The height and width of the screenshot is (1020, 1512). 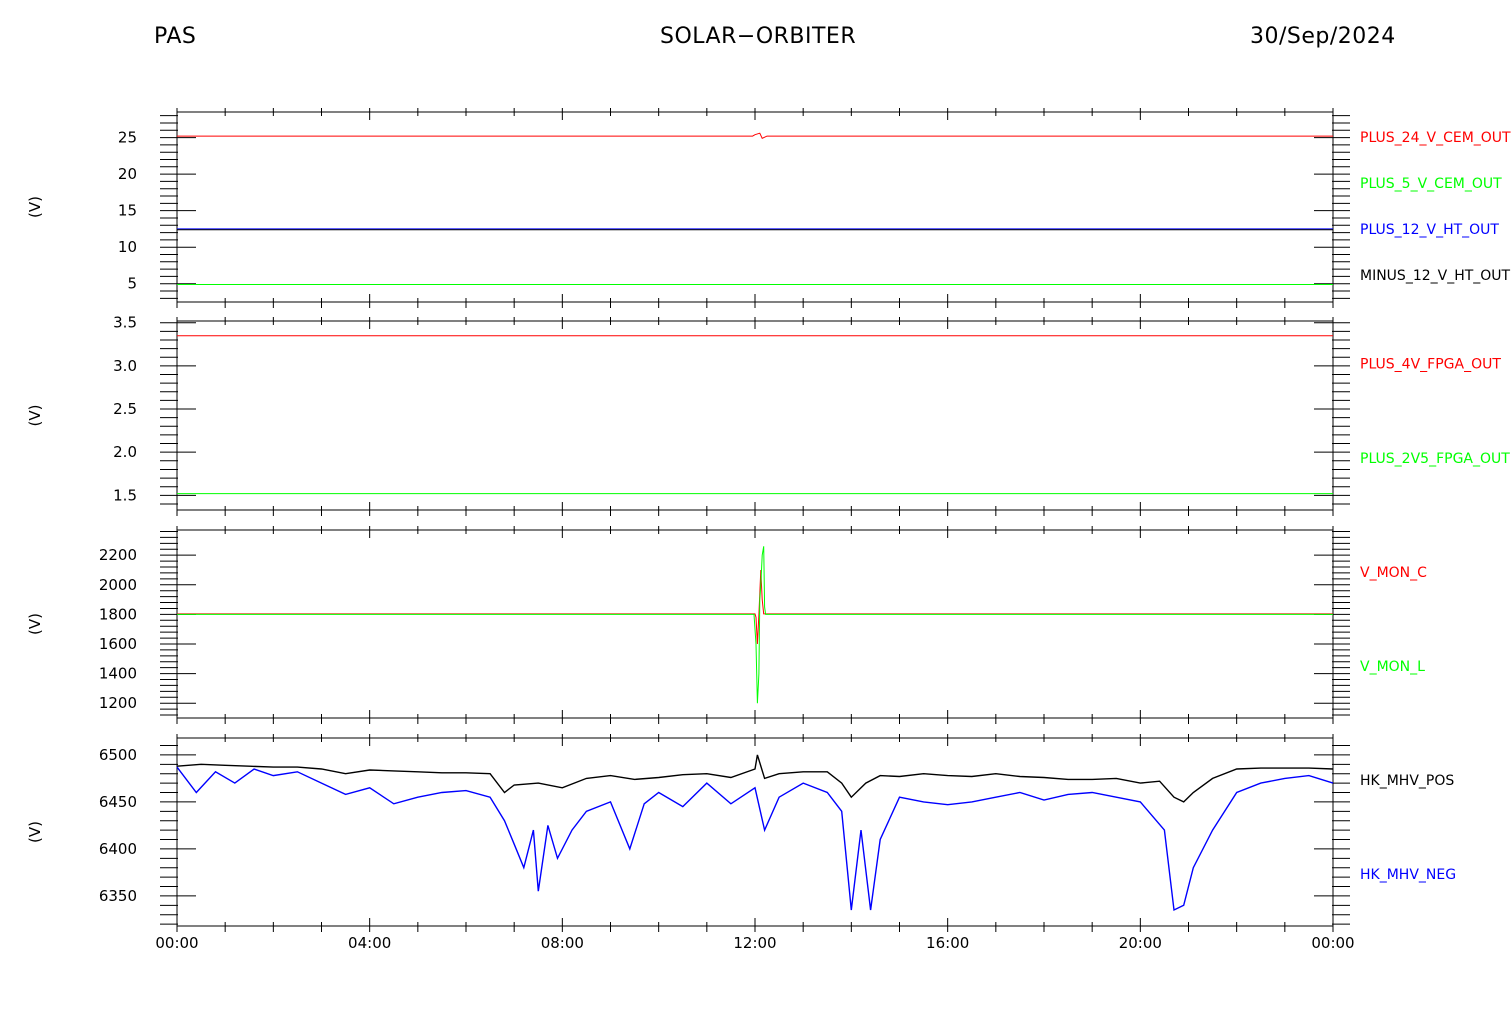 I want to click on panel-1-ylabel: (V), so click(x=35, y=416).